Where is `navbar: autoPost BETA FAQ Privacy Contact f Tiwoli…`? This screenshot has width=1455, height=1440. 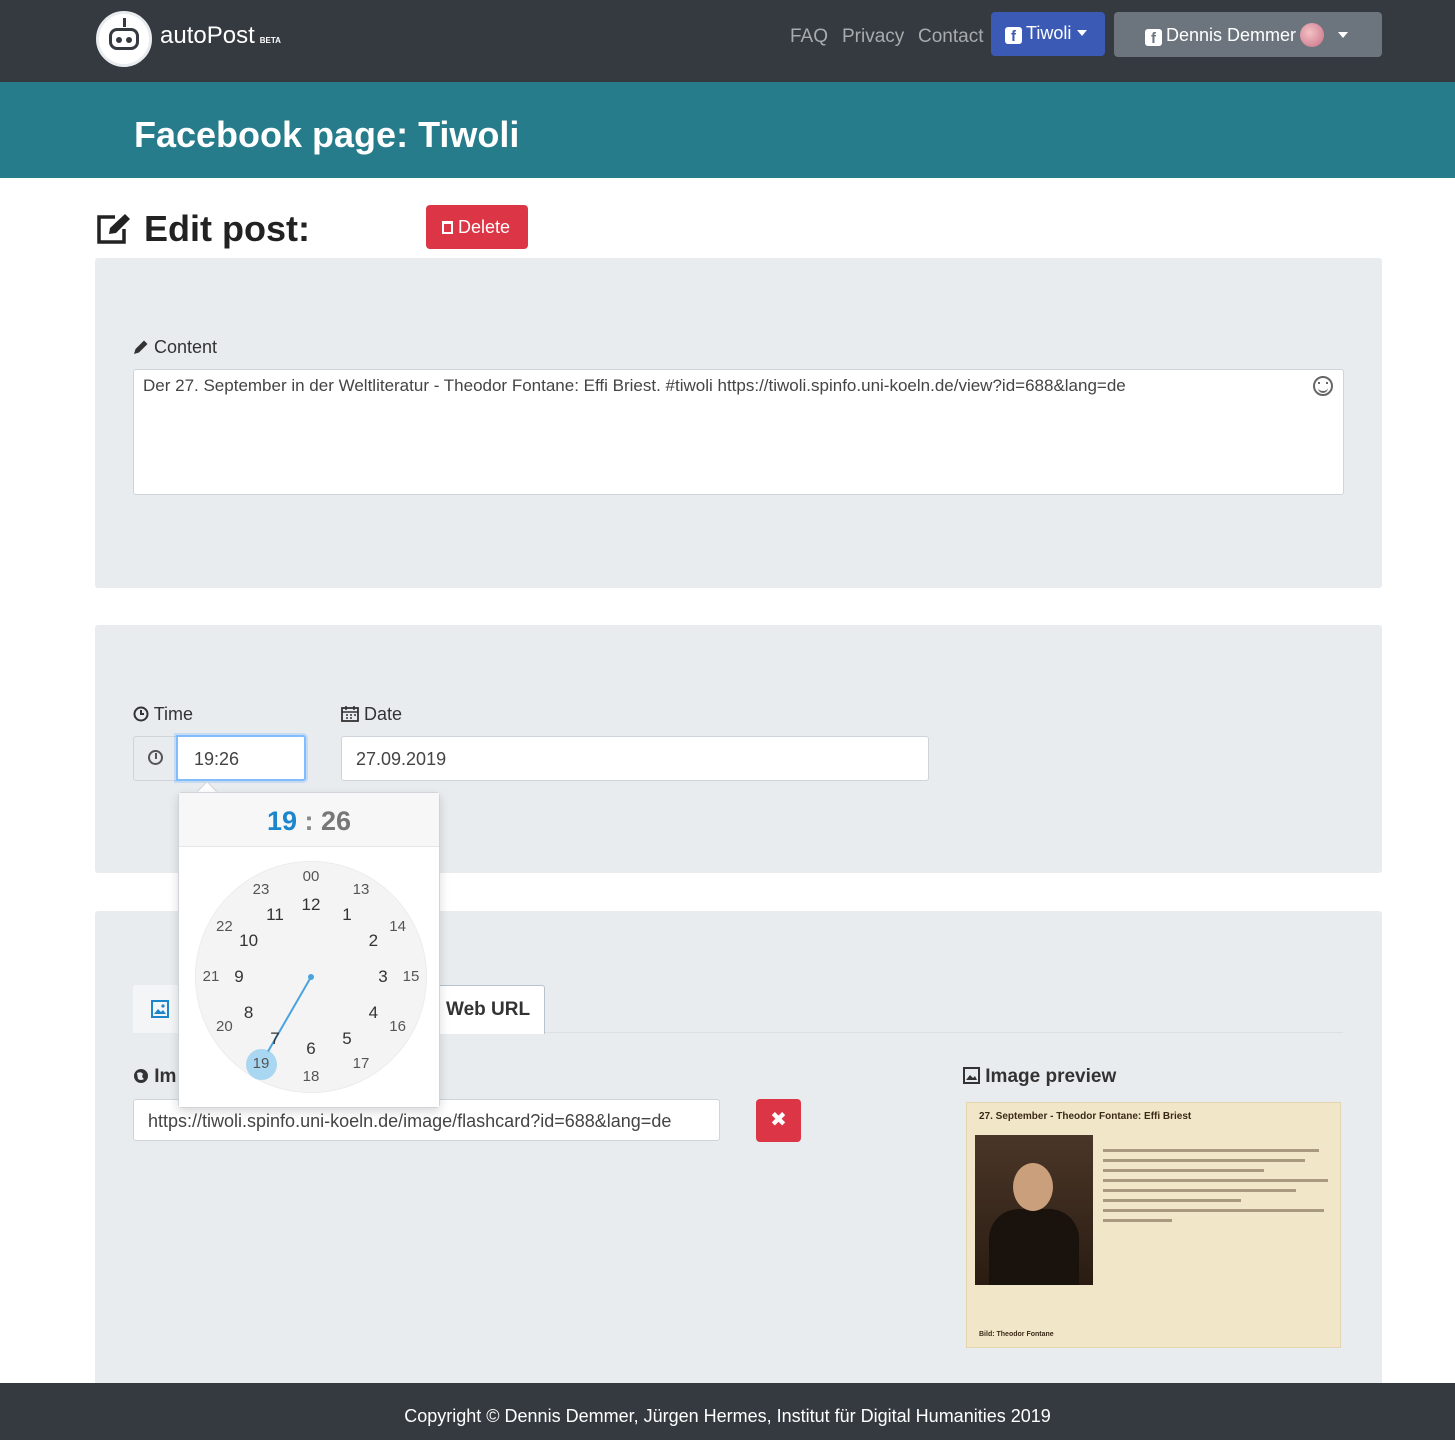
navbar: autoPost BETA FAQ Privacy Contact f Tiwoli… is located at coordinates (727, 41).